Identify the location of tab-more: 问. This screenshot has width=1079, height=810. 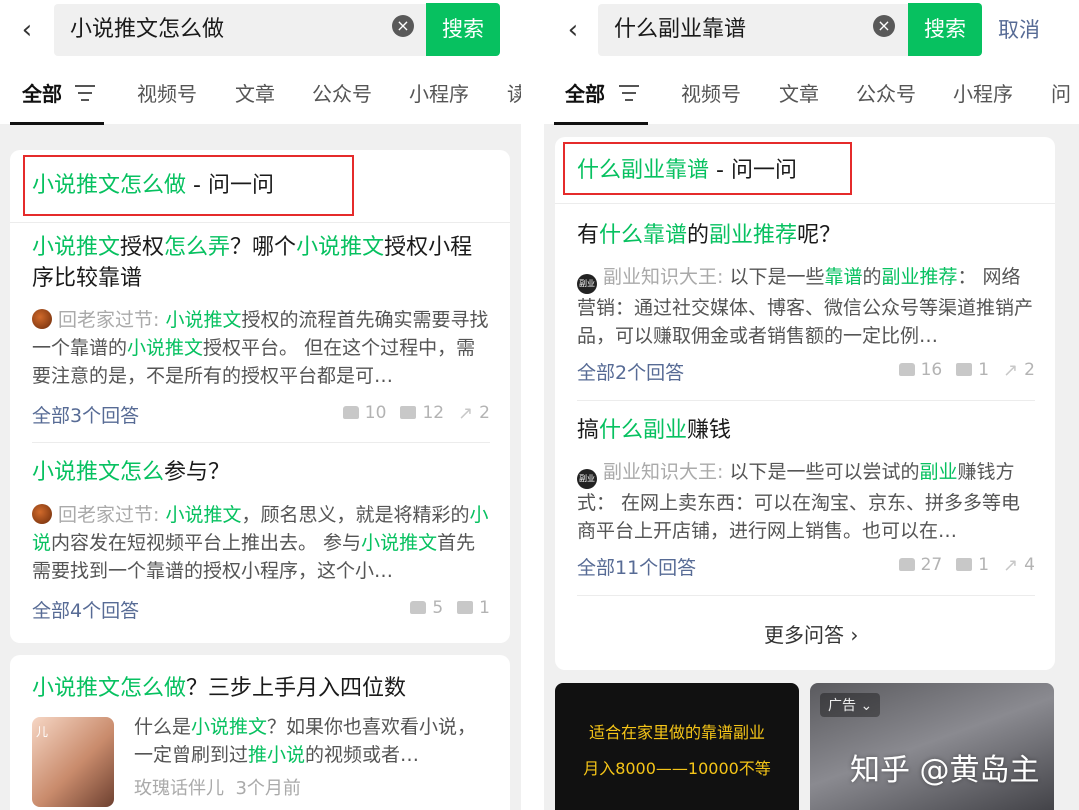
(1061, 92).